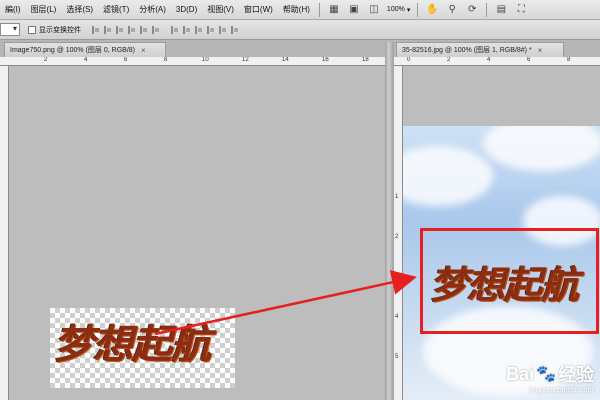 This screenshot has width=600, height=400. Describe the element at coordinates (389, 221) in the screenshot. I see `panel-divider` at that location.